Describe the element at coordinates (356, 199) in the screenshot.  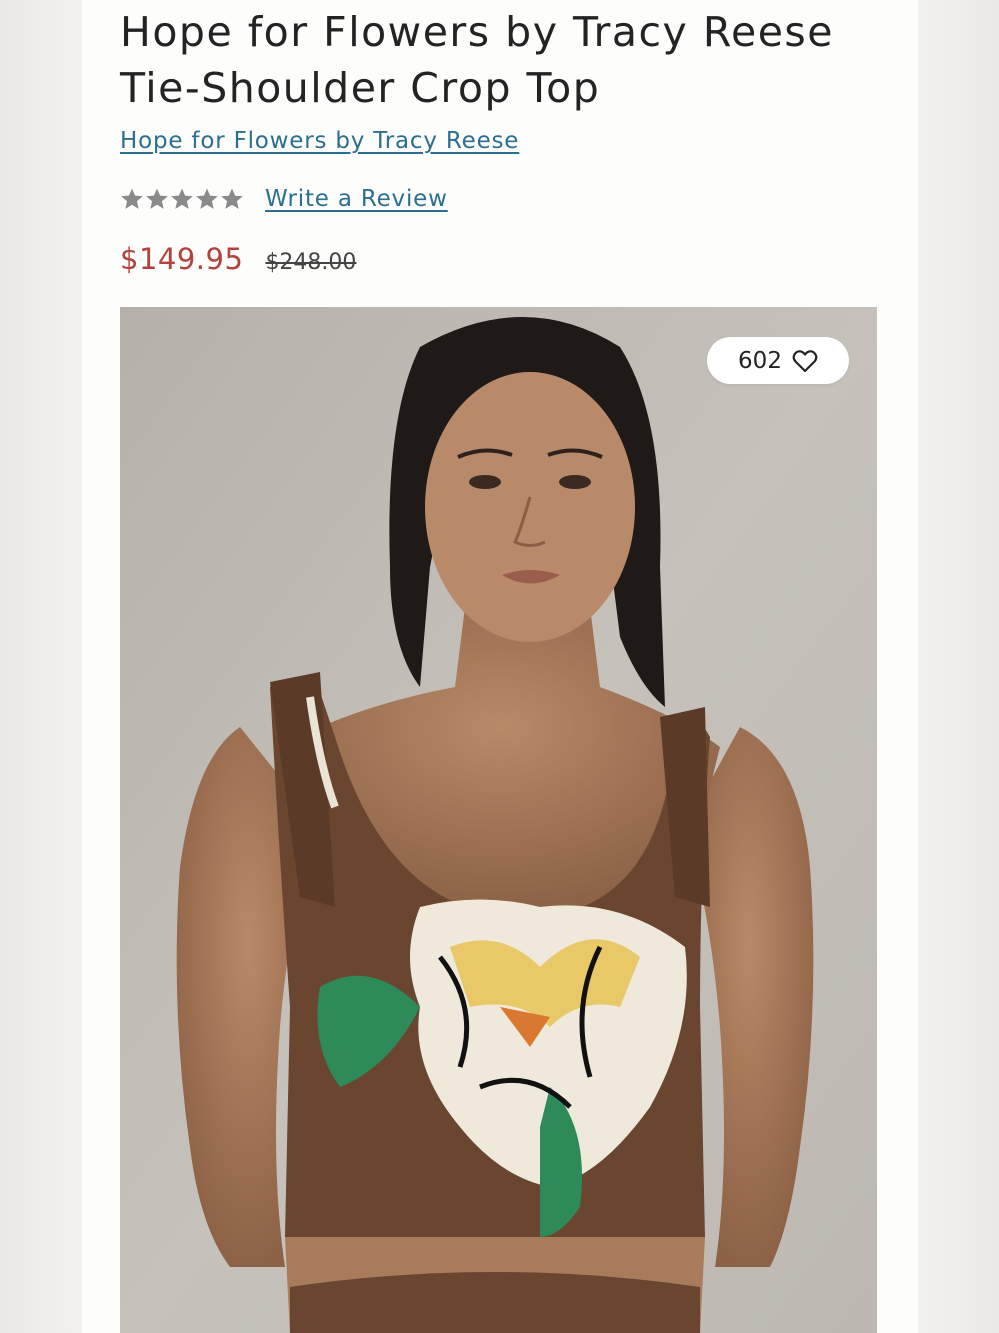
I see `write-review-link: Write a Review` at that location.